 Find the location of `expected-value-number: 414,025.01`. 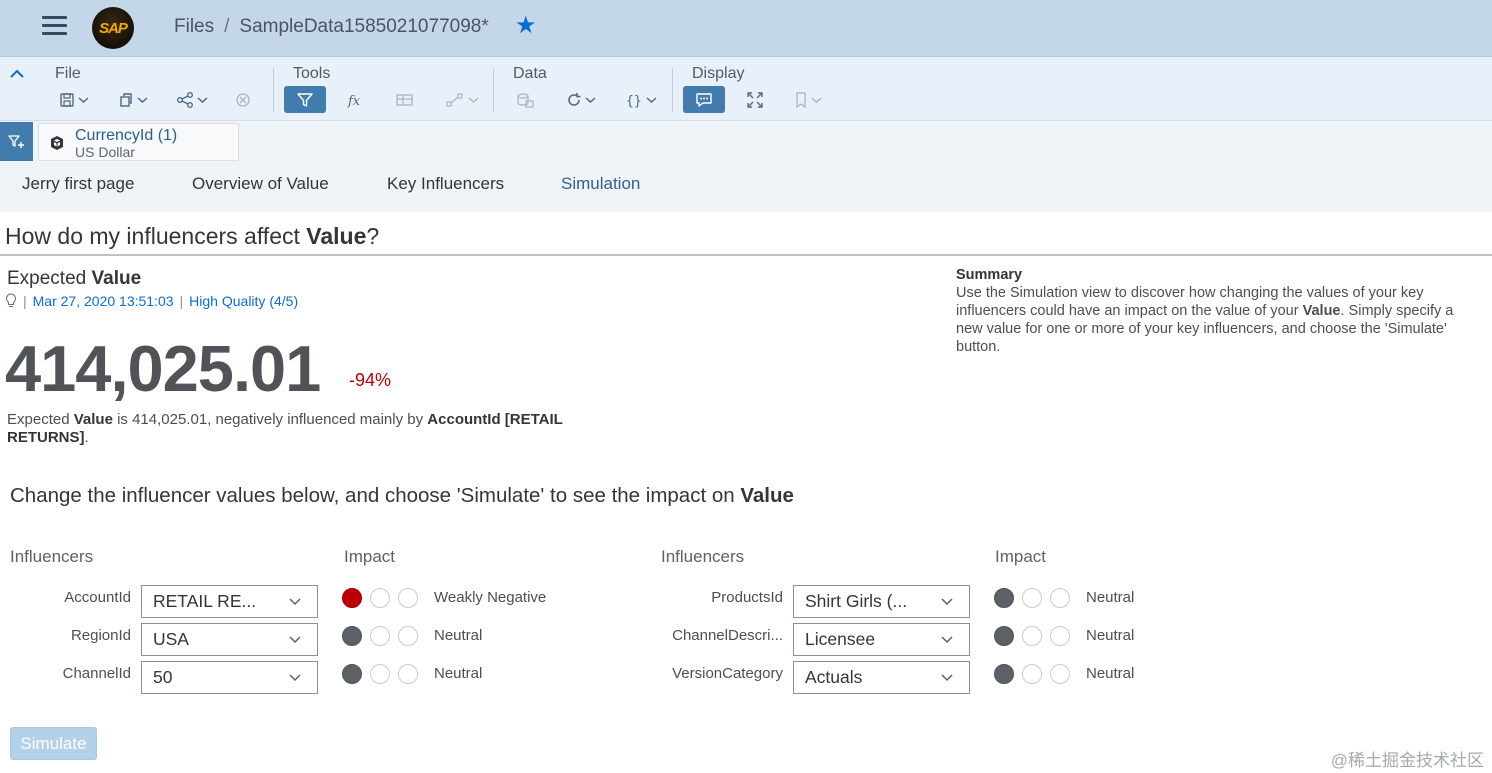

expected-value-number: 414,025.01 is located at coordinates (163, 368).